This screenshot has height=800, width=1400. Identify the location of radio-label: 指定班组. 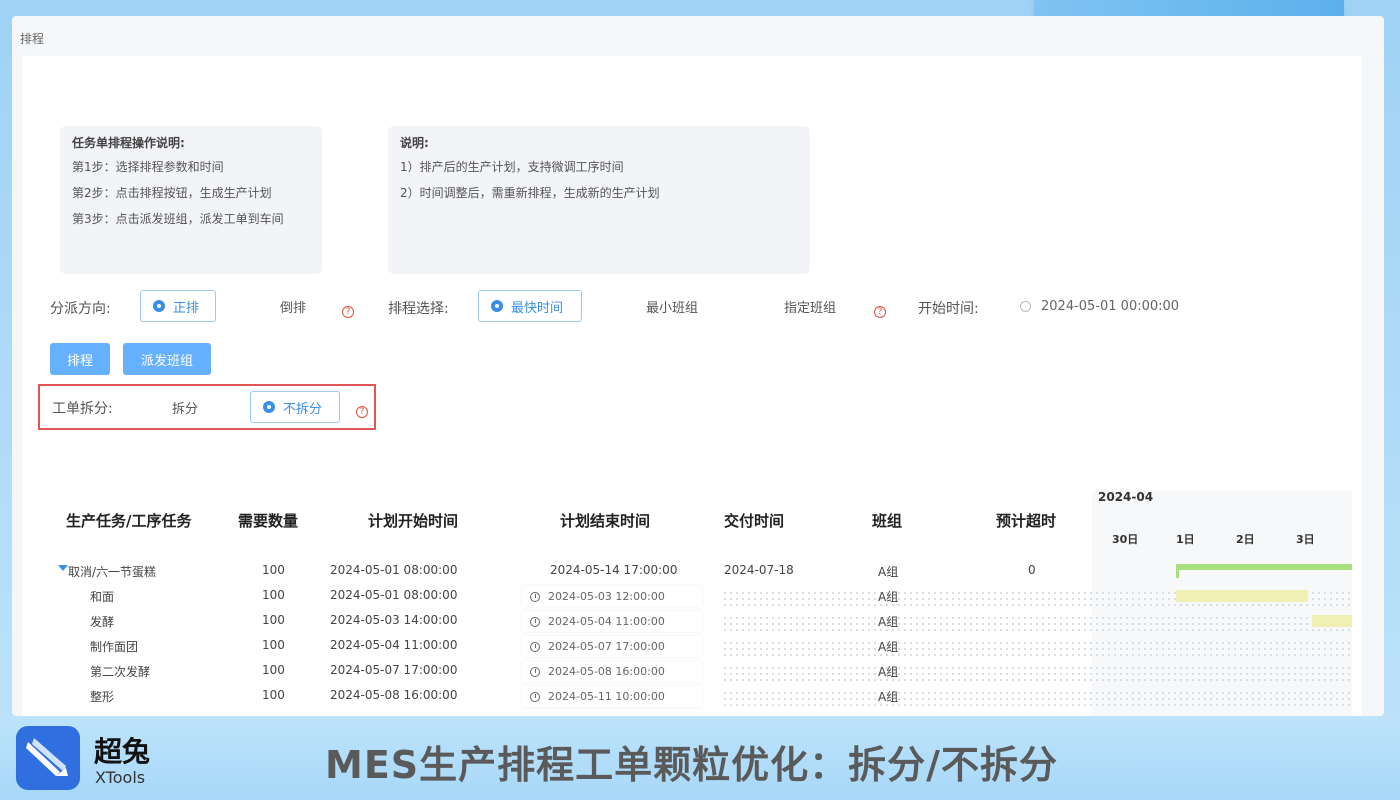
(810, 308).